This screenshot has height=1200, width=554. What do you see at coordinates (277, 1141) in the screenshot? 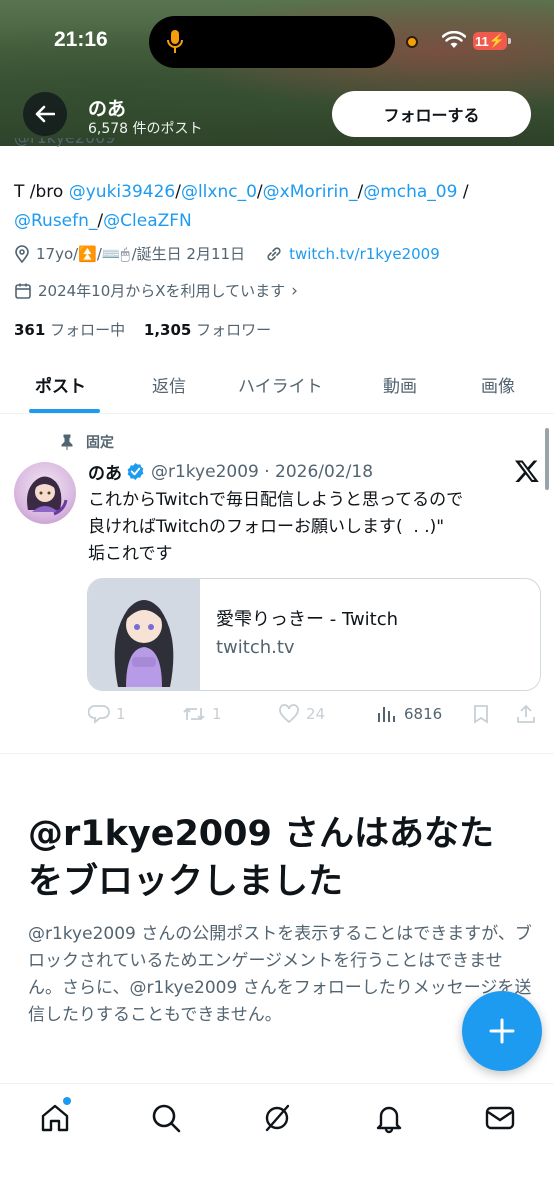
I see `bottom-navigation` at bounding box center [277, 1141].